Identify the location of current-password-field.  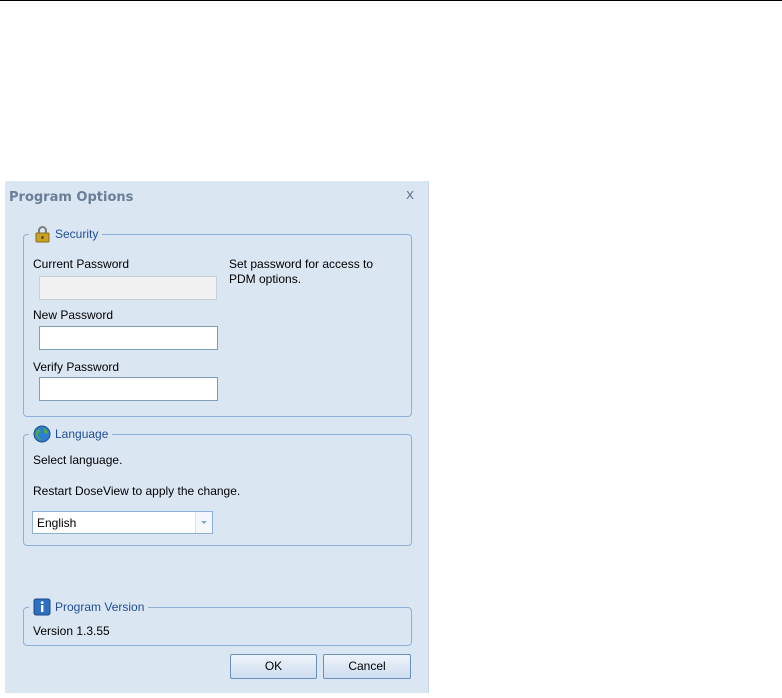
(128, 288).